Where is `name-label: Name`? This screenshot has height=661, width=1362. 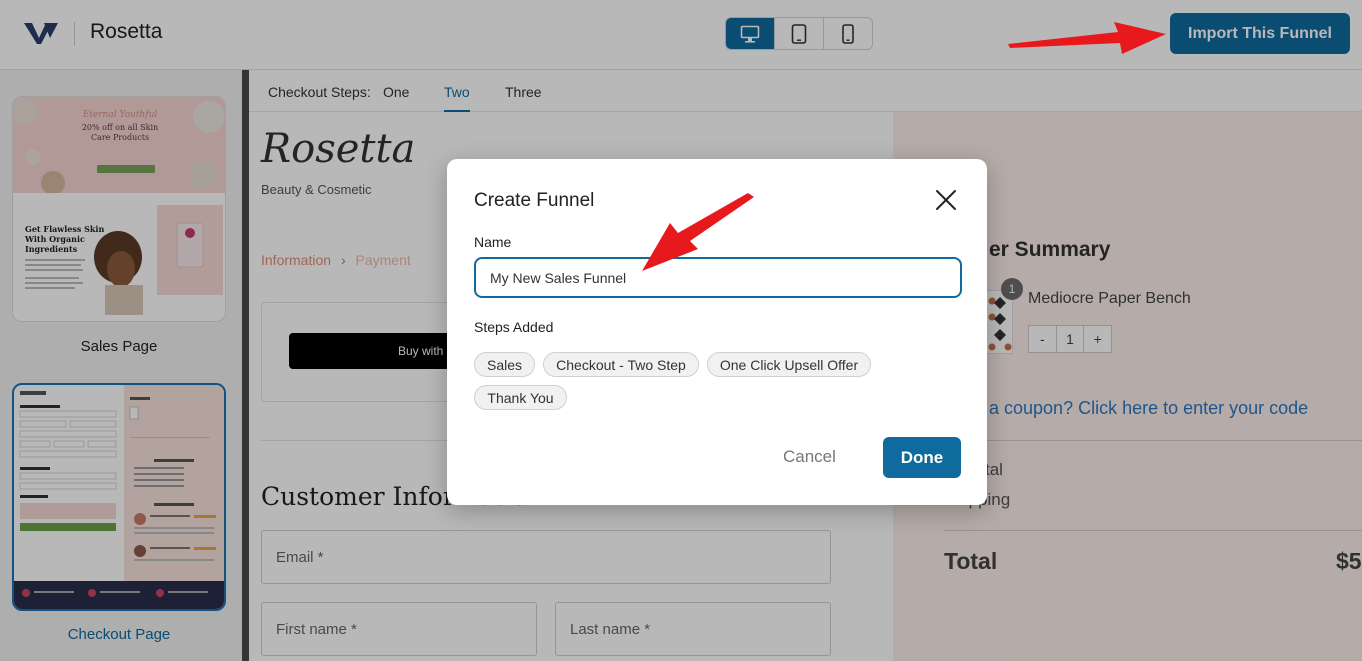
name-label: Name is located at coordinates (493, 242).